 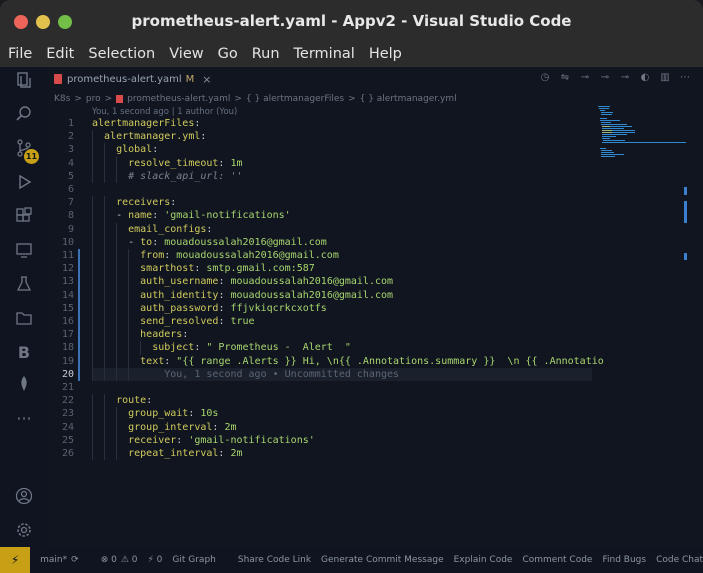 I want to click on minimize-window-button, so click(x=43, y=22).